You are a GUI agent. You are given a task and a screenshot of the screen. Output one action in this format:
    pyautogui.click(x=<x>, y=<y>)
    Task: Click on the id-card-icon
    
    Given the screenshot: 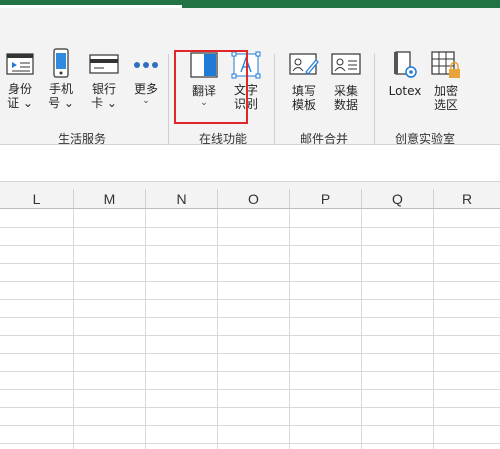 What is the action you would take?
    pyautogui.click(x=20, y=64)
    